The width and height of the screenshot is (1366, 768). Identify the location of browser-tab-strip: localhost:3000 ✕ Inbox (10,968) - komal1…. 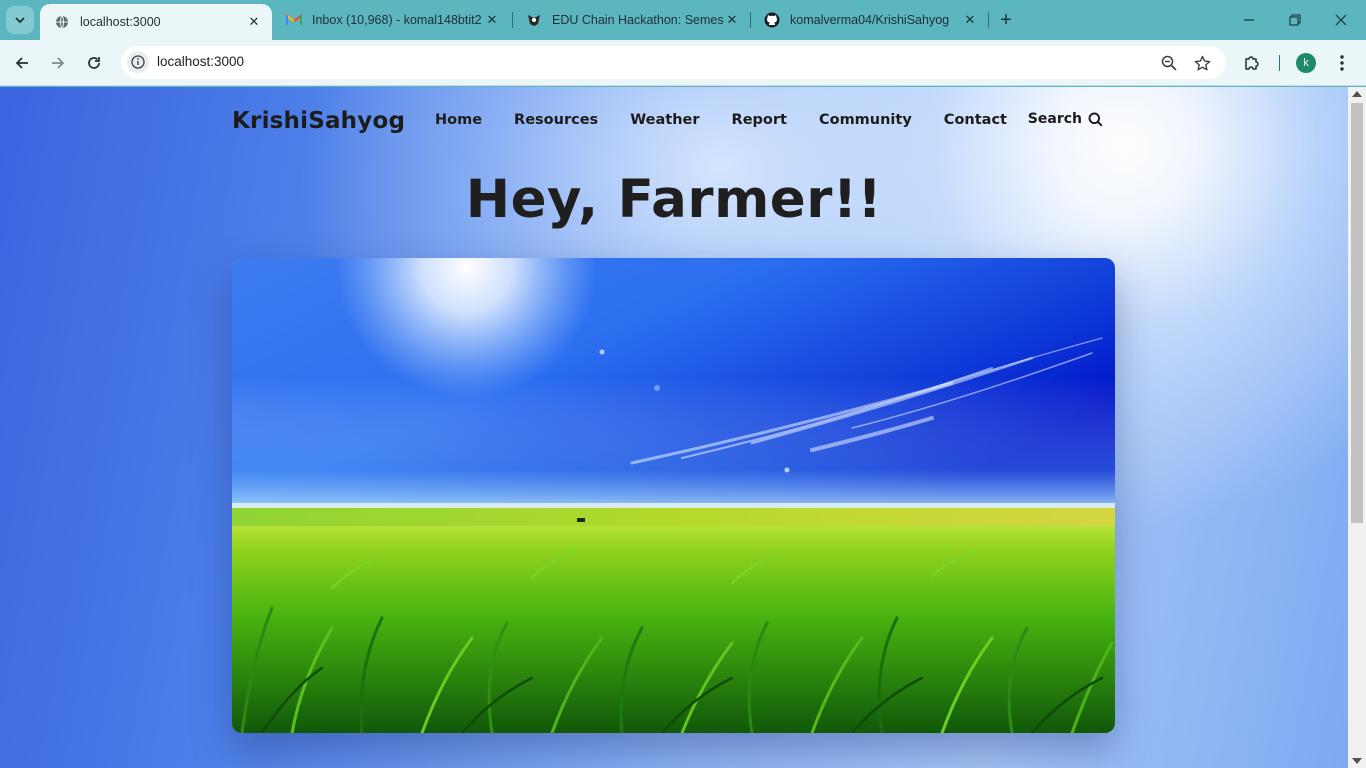
(683, 20).